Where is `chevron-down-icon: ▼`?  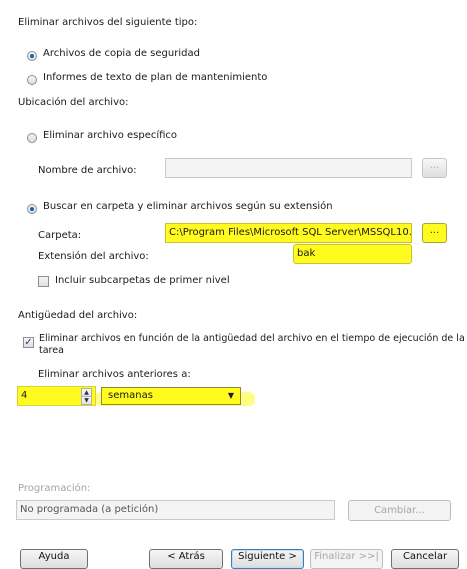 chevron-down-icon: ▼ is located at coordinates (230, 395).